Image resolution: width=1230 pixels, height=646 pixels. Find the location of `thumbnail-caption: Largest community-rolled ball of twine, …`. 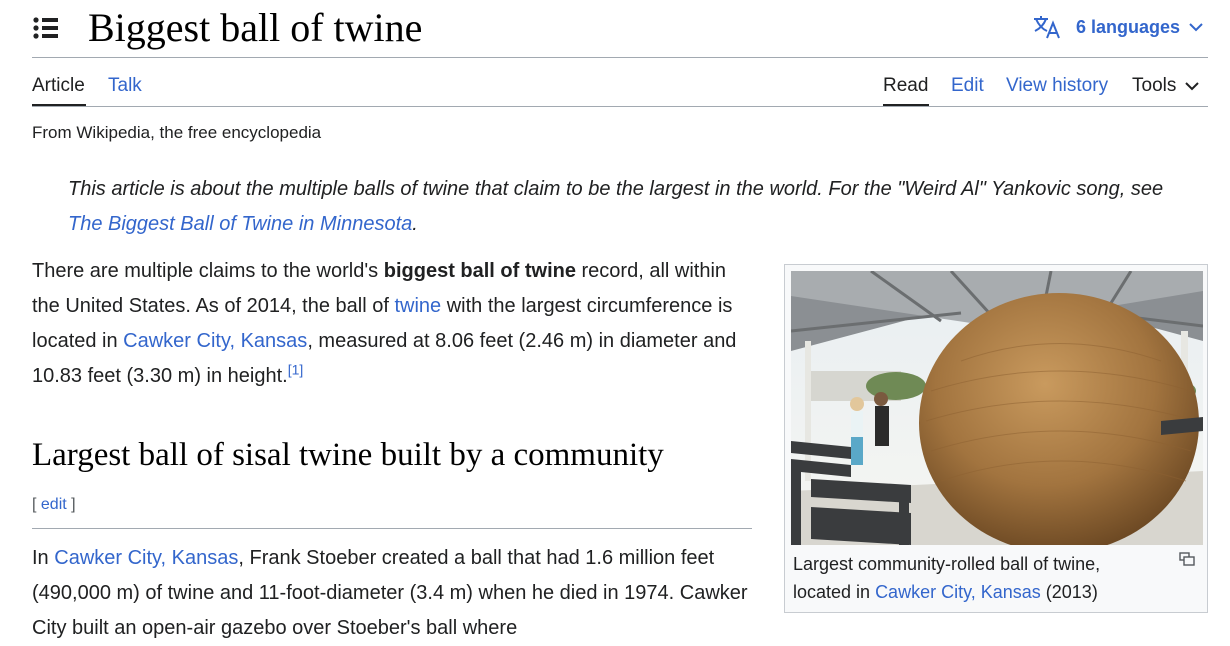

thumbnail-caption: Largest community-rolled ball of twine, … is located at coordinates (968, 578).